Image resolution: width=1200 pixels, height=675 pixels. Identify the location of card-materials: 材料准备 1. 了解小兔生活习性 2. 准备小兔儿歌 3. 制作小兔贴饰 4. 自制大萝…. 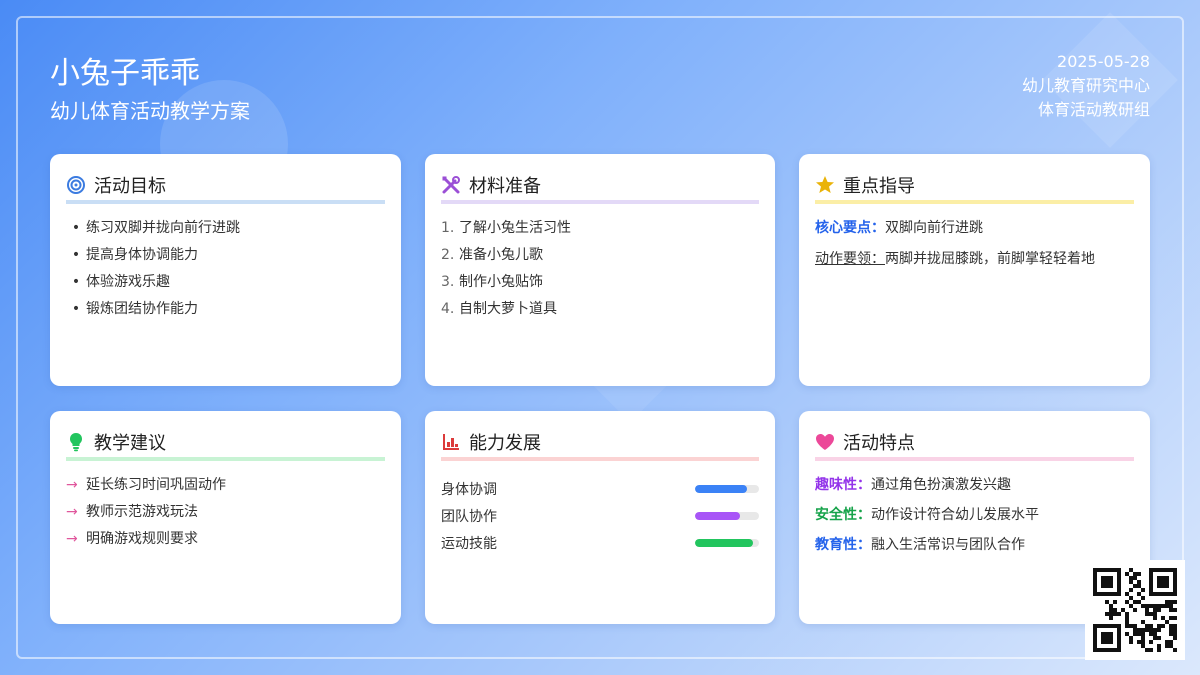
(600, 270).